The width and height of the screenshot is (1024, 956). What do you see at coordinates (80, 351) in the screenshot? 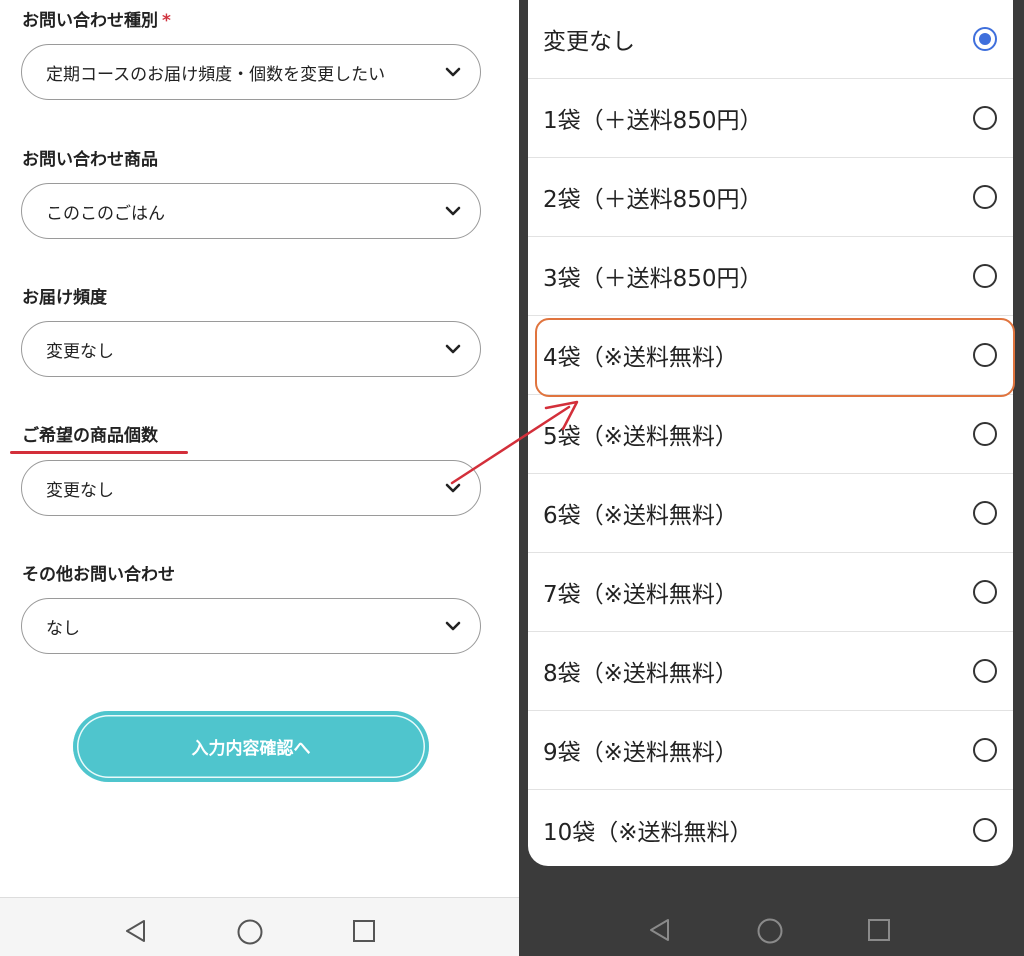
I see `frequency-value: 変更なし` at bounding box center [80, 351].